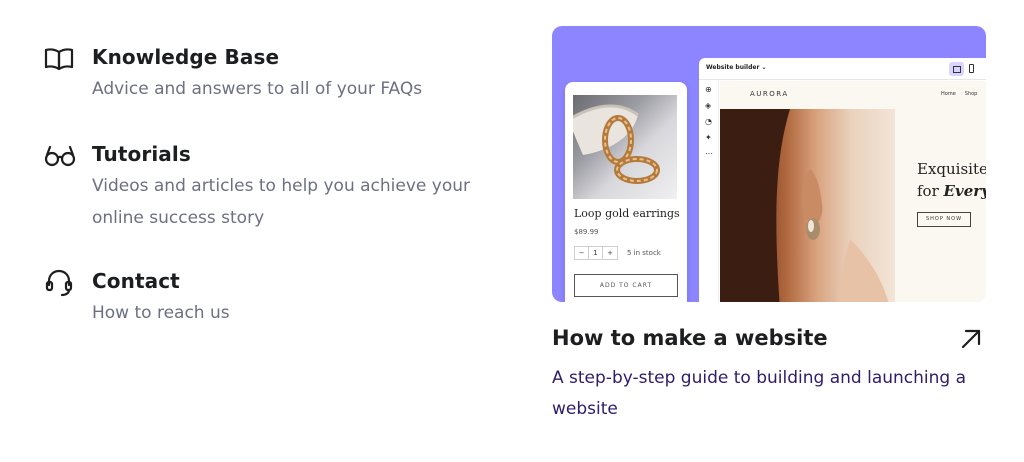 This screenshot has width=1024, height=462. Describe the element at coordinates (956, 69) in the screenshot. I see `desktop-view-icon` at that location.